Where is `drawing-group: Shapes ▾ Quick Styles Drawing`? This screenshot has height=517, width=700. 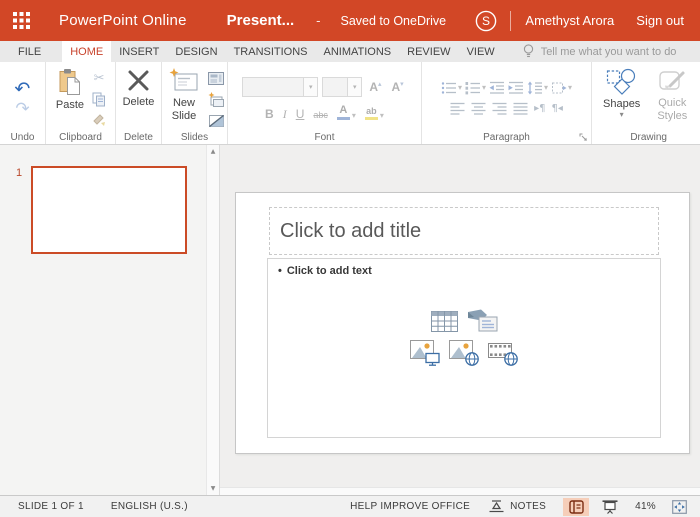
drawing-group: Shapes ▾ Quick Styles Drawing is located at coordinates (646, 103).